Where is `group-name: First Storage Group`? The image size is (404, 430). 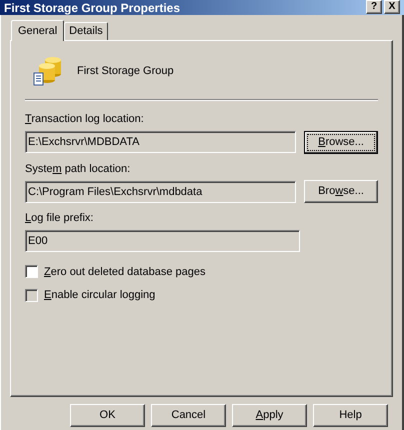
group-name: First Storage Group is located at coordinates (125, 71).